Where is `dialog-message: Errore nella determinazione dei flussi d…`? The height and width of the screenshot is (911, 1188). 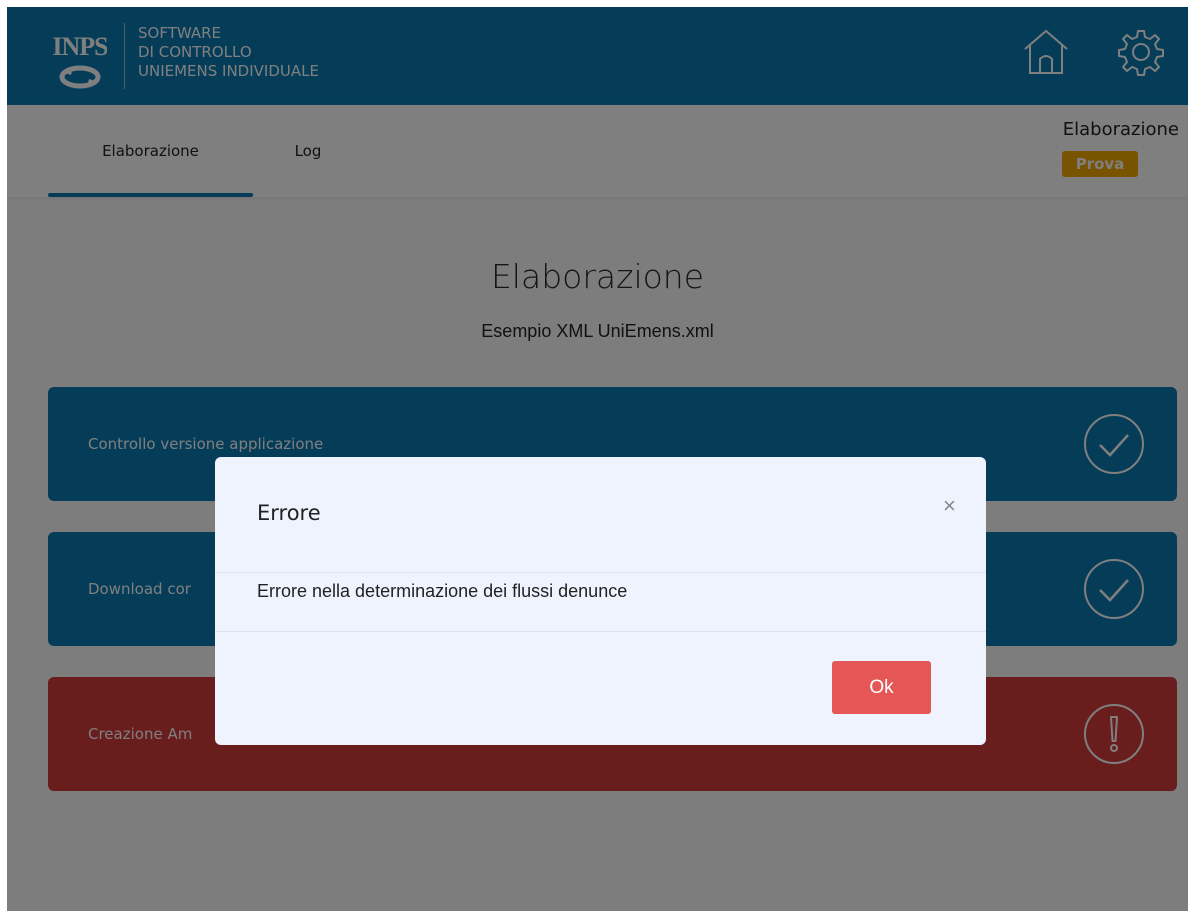 dialog-message: Errore nella determinazione dei flussi d… is located at coordinates (442, 591).